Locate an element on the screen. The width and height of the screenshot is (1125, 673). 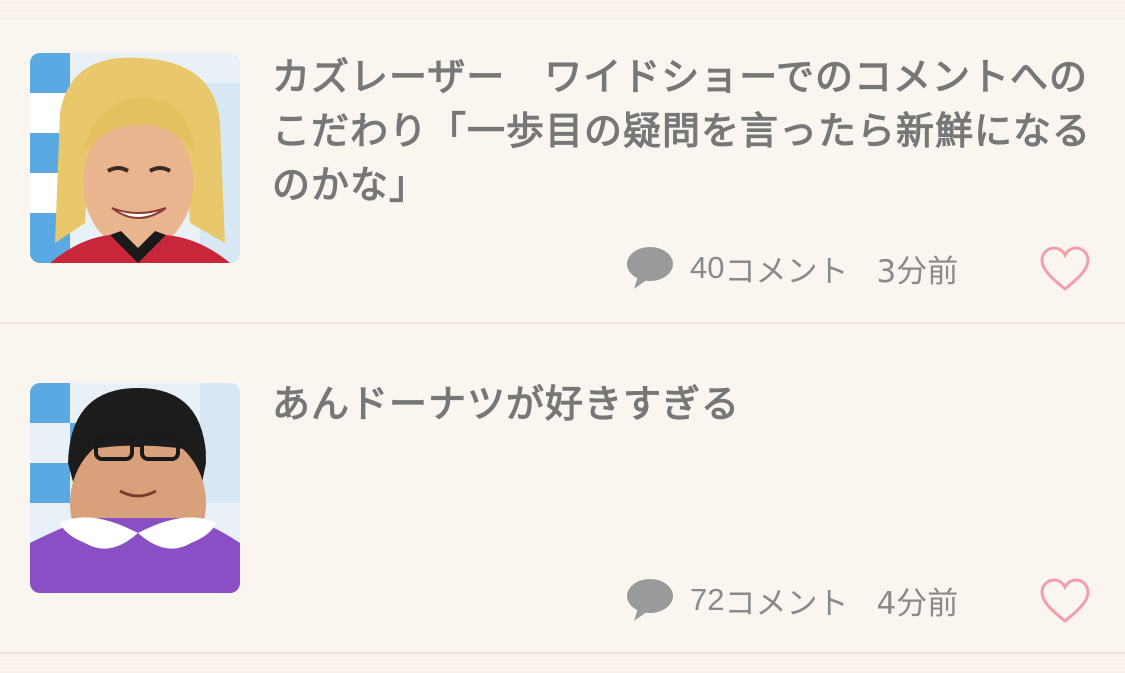
topic-meta: 40 コメント 3分前 is located at coordinates (792, 268).